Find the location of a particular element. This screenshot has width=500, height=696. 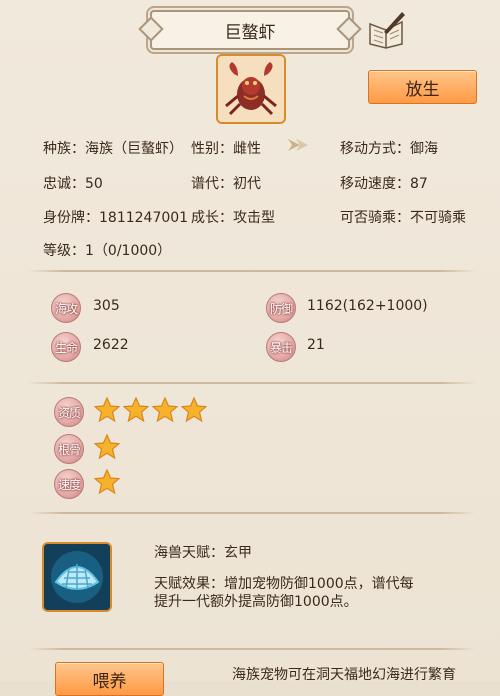

quality-badge: 资质 is located at coordinates (69, 412).